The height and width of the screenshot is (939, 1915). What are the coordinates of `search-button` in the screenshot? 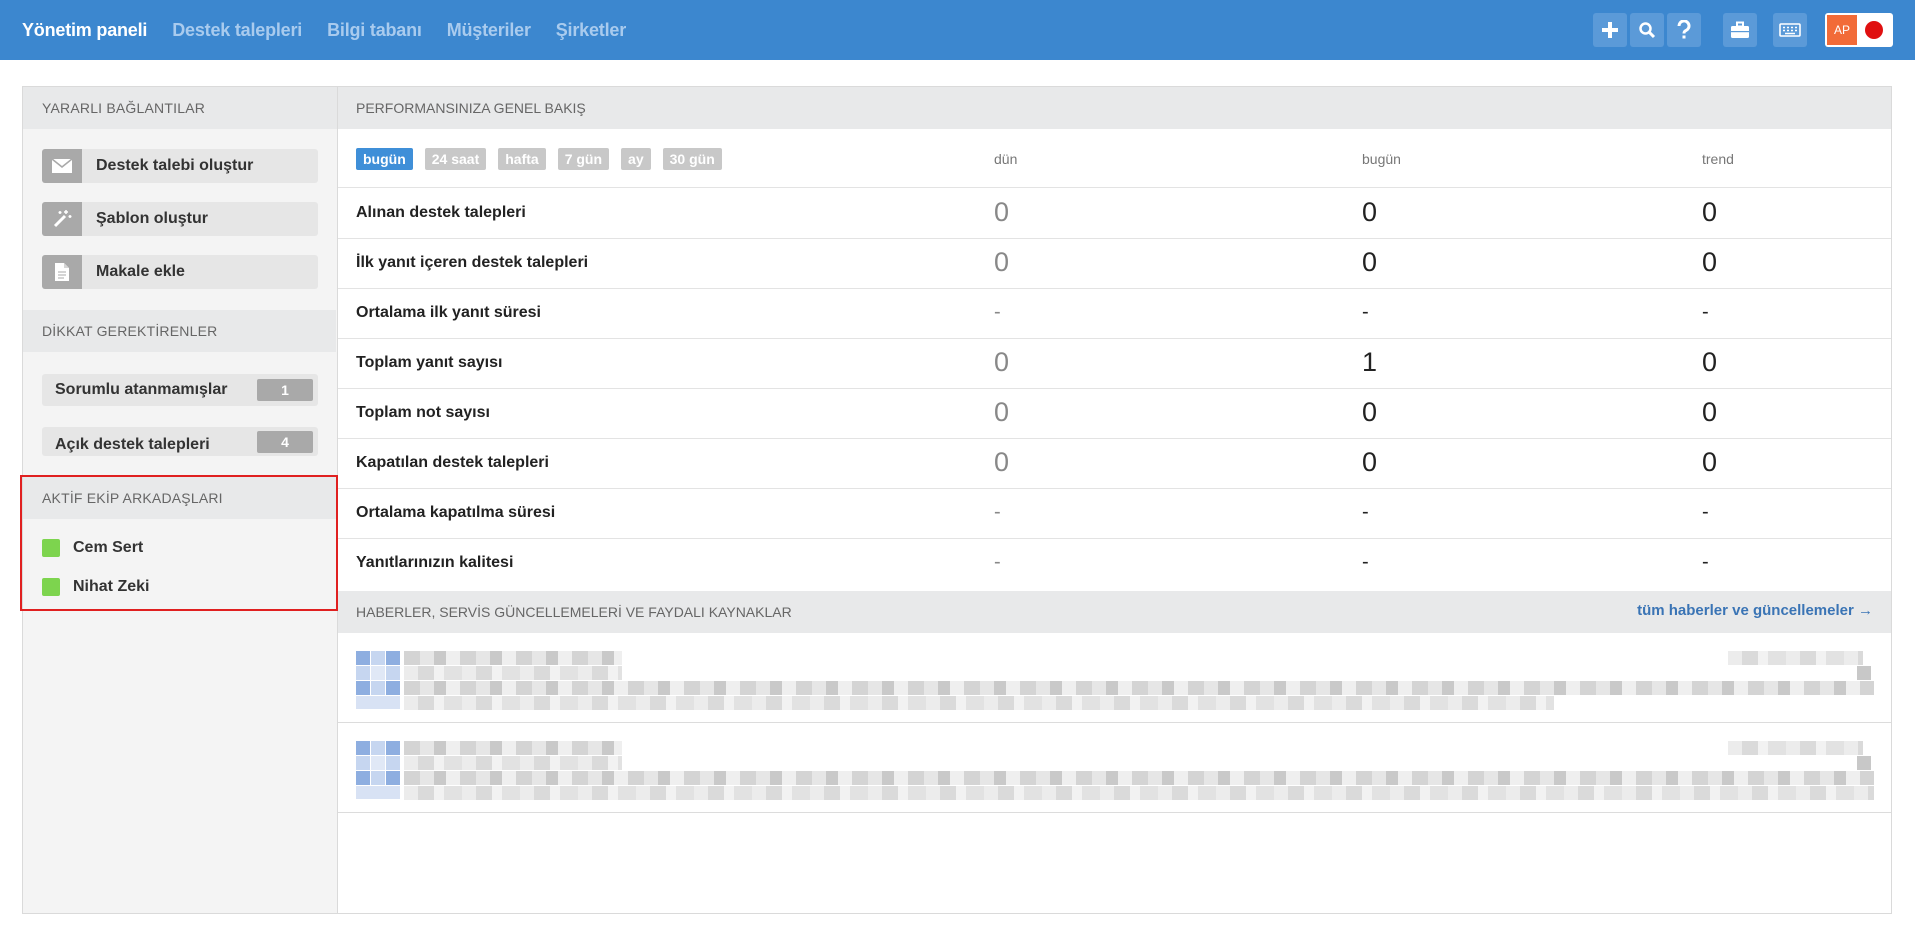 It's located at (1647, 30).